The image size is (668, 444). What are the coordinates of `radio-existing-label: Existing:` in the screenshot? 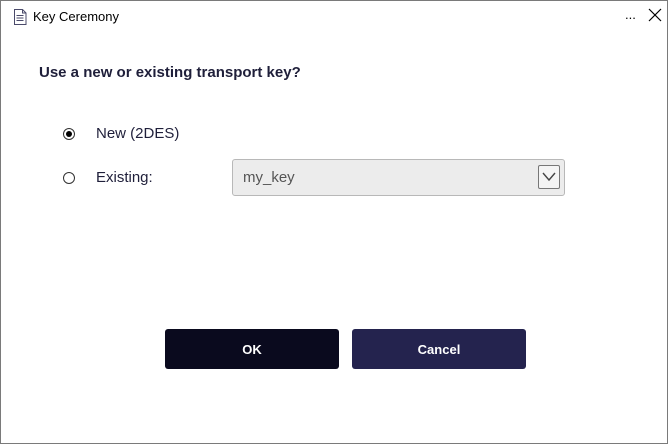 It's located at (124, 177).